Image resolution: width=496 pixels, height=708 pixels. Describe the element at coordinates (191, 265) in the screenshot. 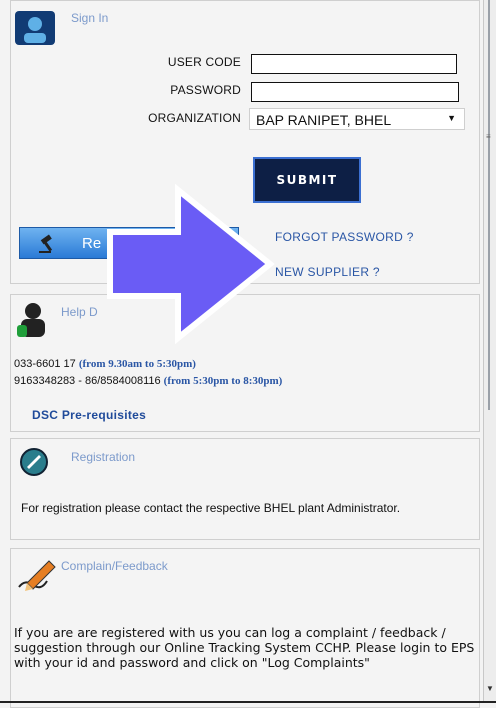

I see `pointer-arrow-icon` at that location.